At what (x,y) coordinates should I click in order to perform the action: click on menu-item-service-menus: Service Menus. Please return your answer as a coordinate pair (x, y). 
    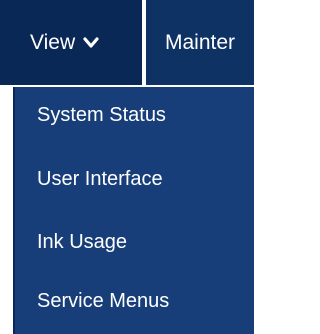
    Looking at the image, I should click on (103, 301).